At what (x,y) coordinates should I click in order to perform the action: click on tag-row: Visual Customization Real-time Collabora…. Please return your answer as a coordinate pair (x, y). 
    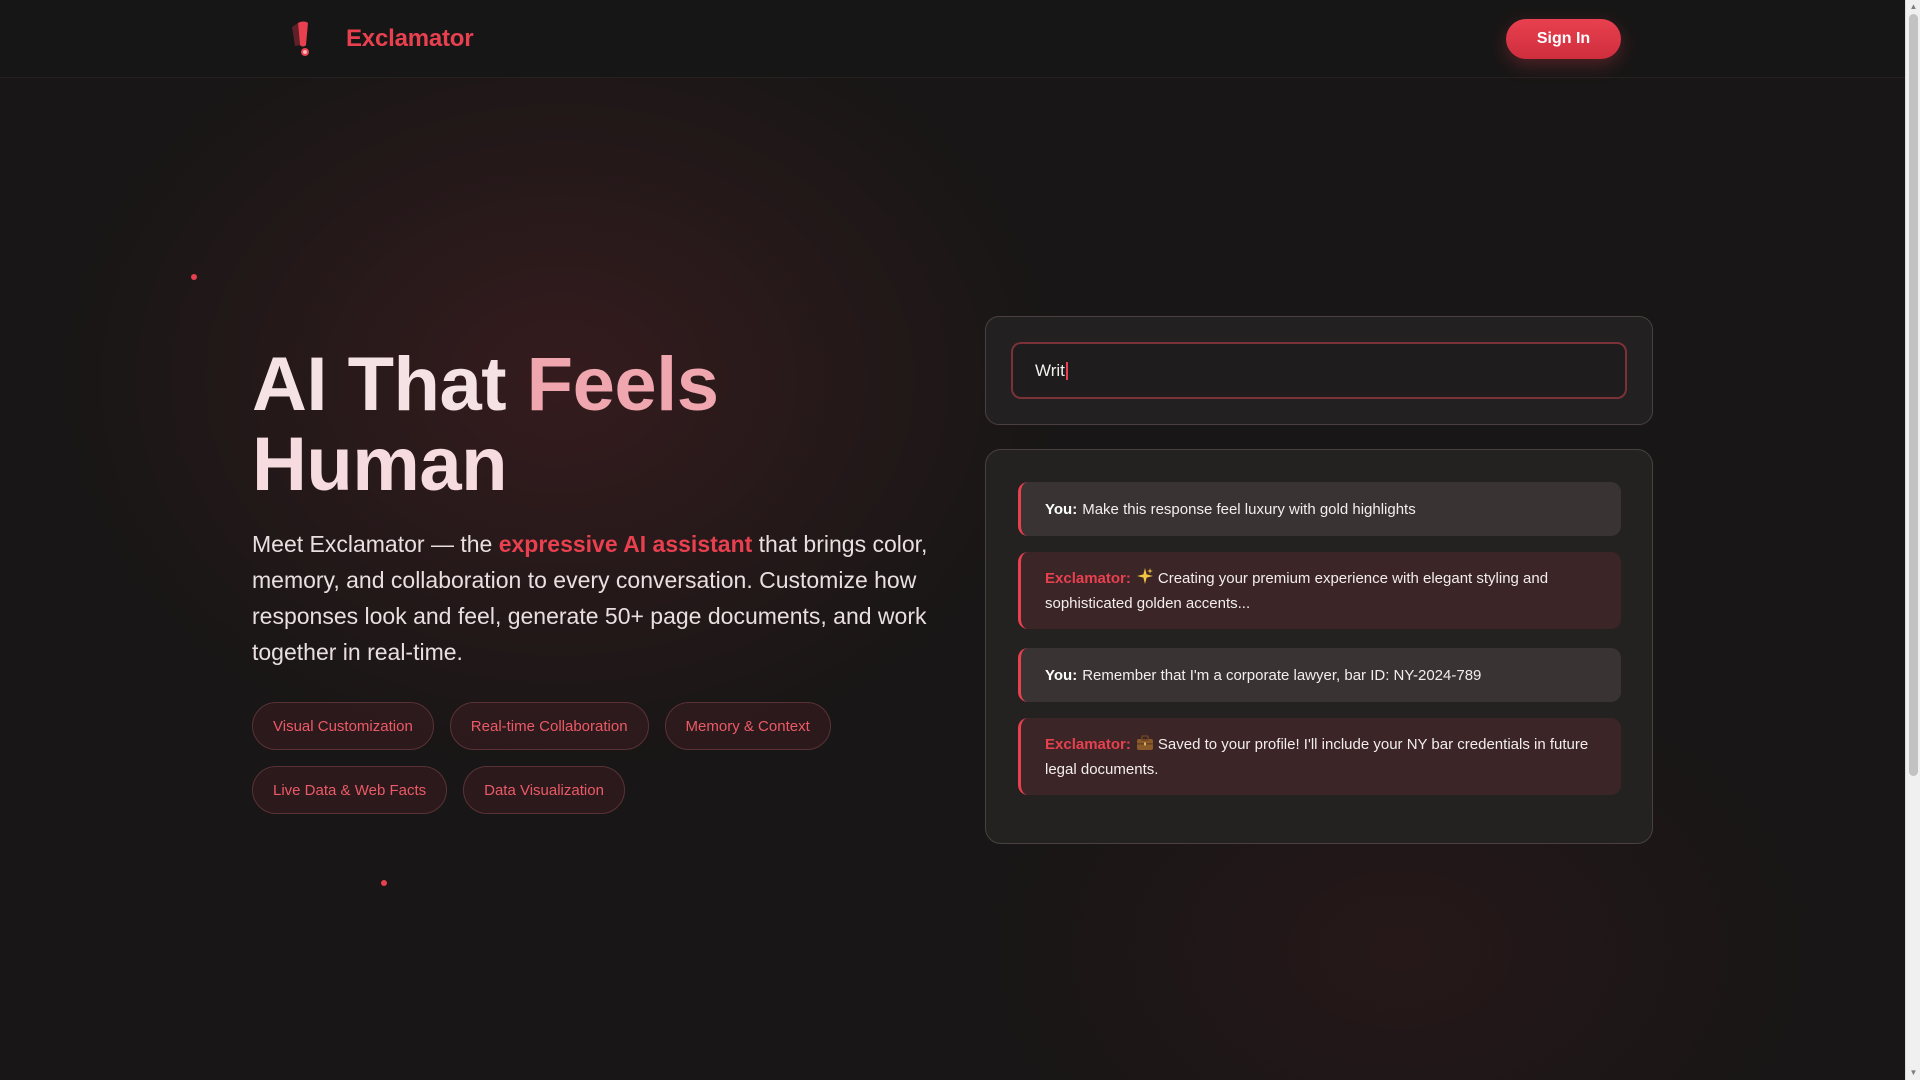
    Looking at the image, I should click on (562, 726).